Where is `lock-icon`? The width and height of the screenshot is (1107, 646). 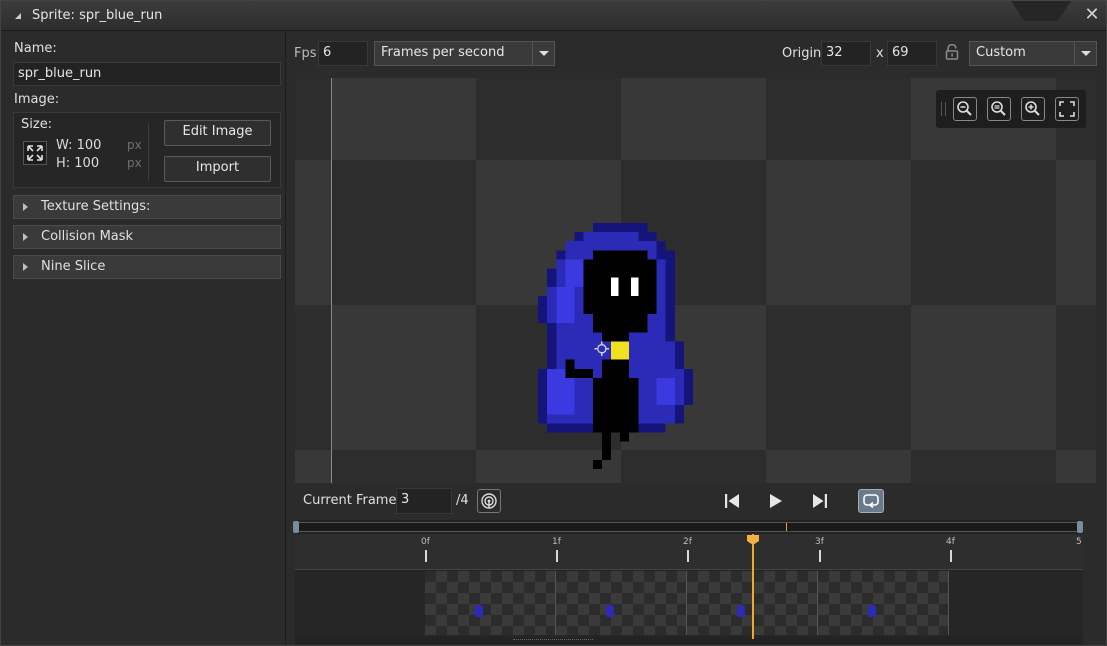 lock-icon is located at coordinates (952, 52).